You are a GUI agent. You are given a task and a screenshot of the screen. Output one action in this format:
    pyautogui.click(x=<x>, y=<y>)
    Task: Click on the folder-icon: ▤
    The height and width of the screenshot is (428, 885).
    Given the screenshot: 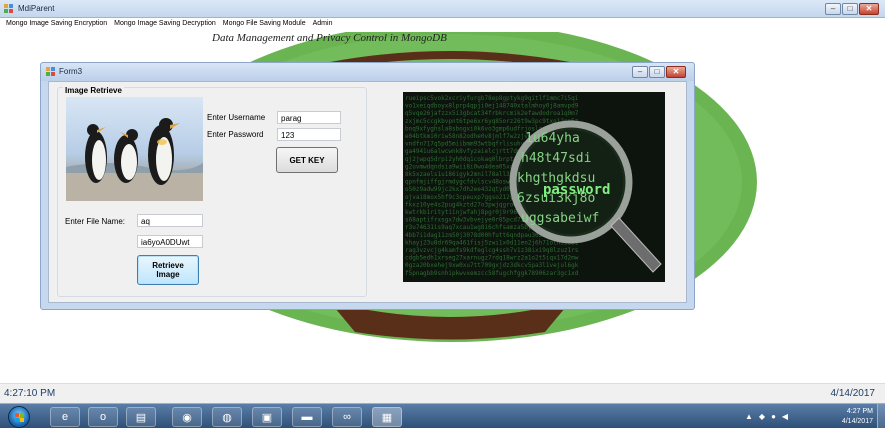 What is the action you would take?
    pyautogui.click(x=141, y=417)
    